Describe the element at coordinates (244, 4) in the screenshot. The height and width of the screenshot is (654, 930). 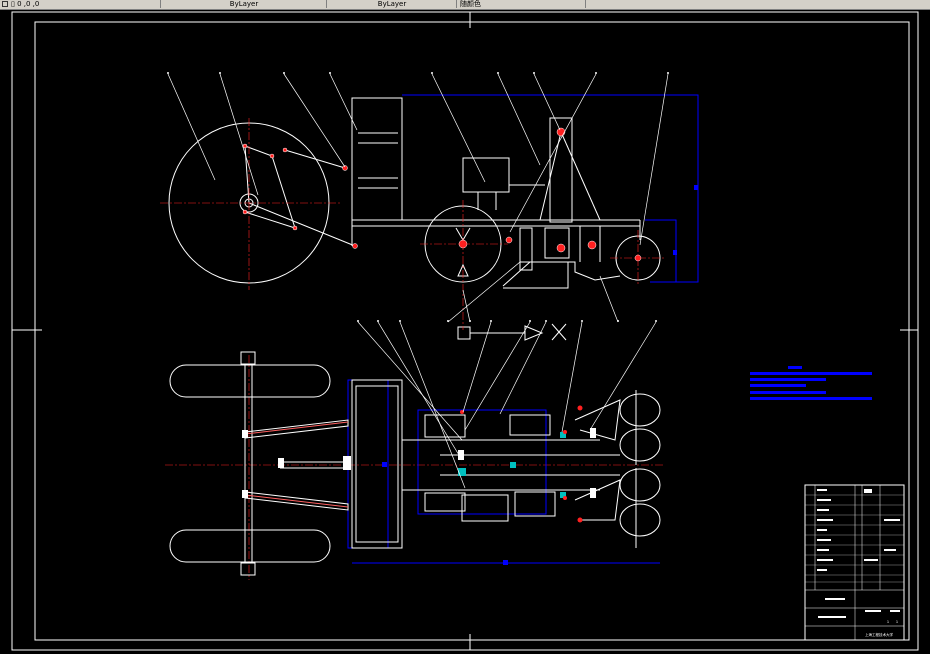
I see `color-dropdown: ByLayer` at that location.